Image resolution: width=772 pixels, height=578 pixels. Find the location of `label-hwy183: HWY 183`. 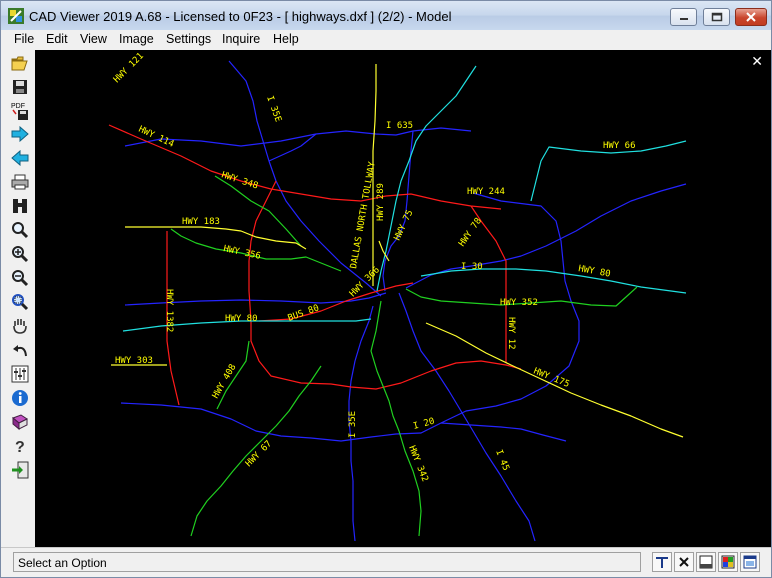

label-hwy183: HWY 183 is located at coordinates (201, 222).